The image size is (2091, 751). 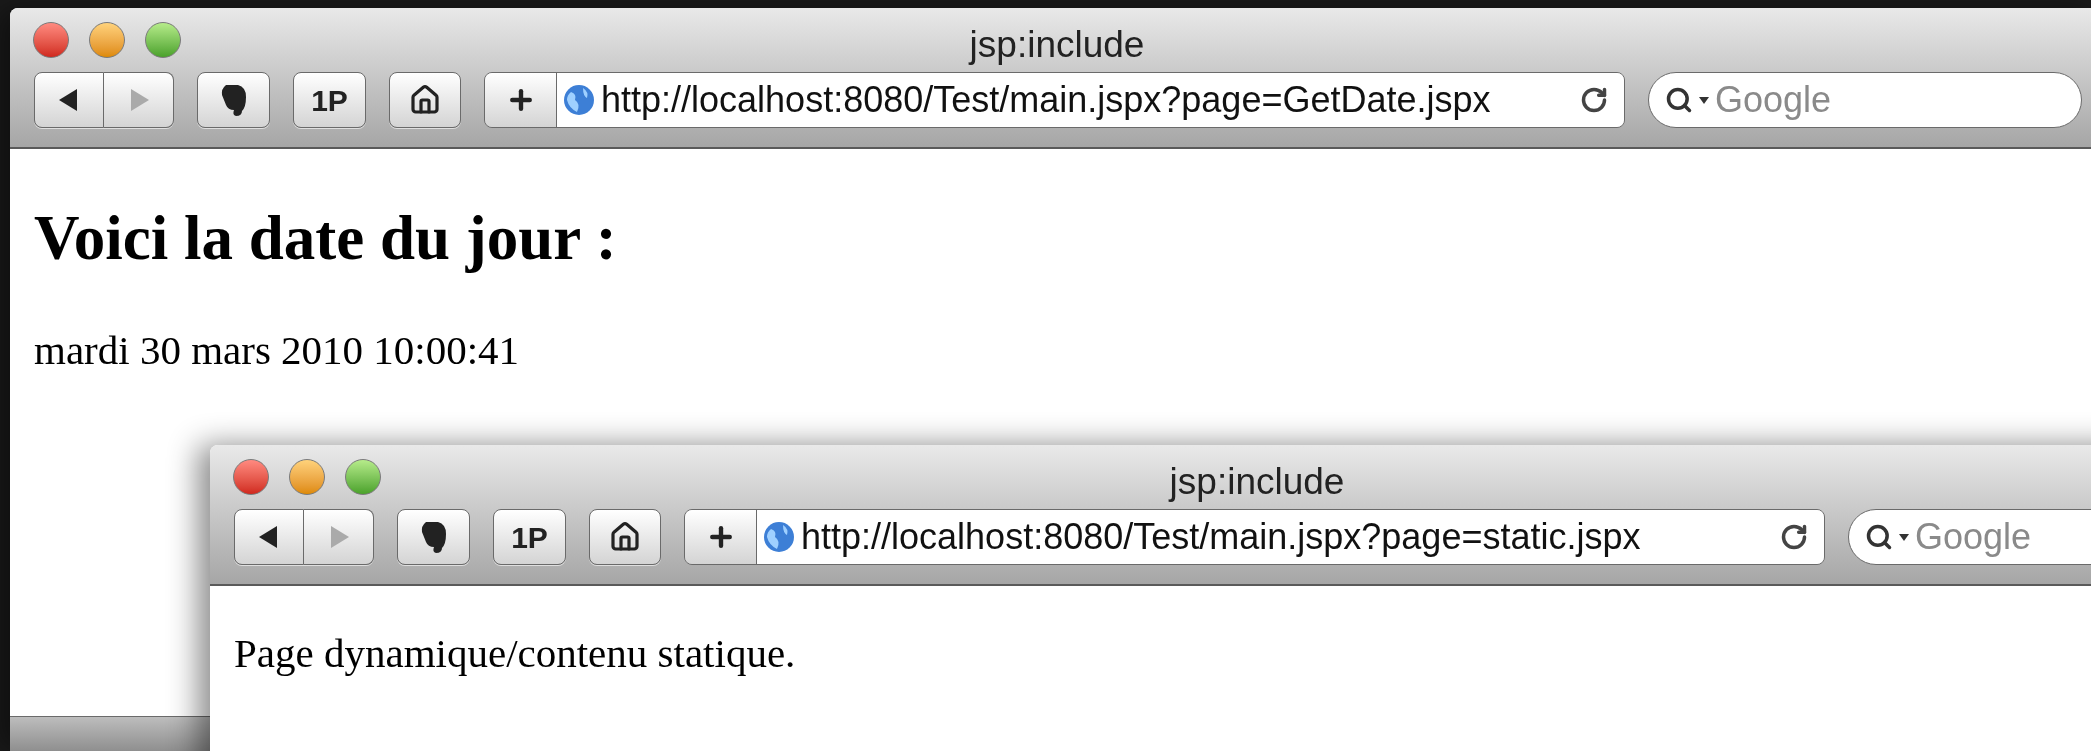 I want to click on url-field: http://localhost:8080/Test/main.jspx?page=static.jspx, so click(x=1290, y=537).